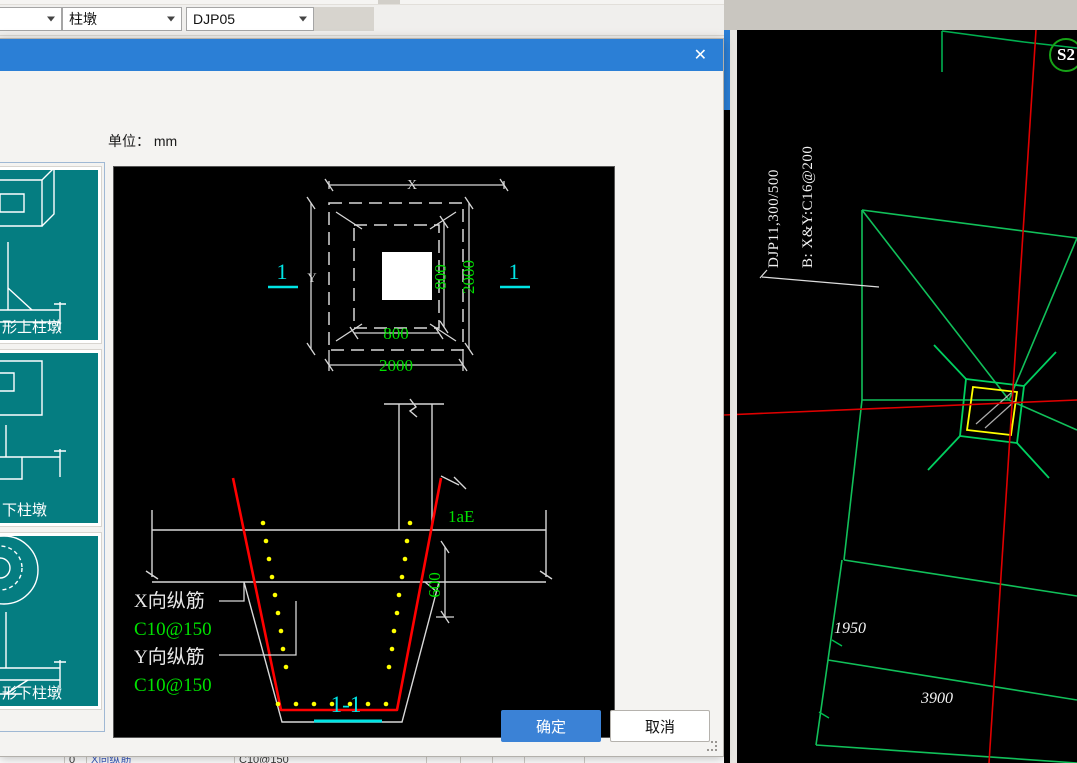  What do you see at coordinates (361, 728) in the screenshot?
I see `dialog-footer: 确定 取消` at bounding box center [361, 728].